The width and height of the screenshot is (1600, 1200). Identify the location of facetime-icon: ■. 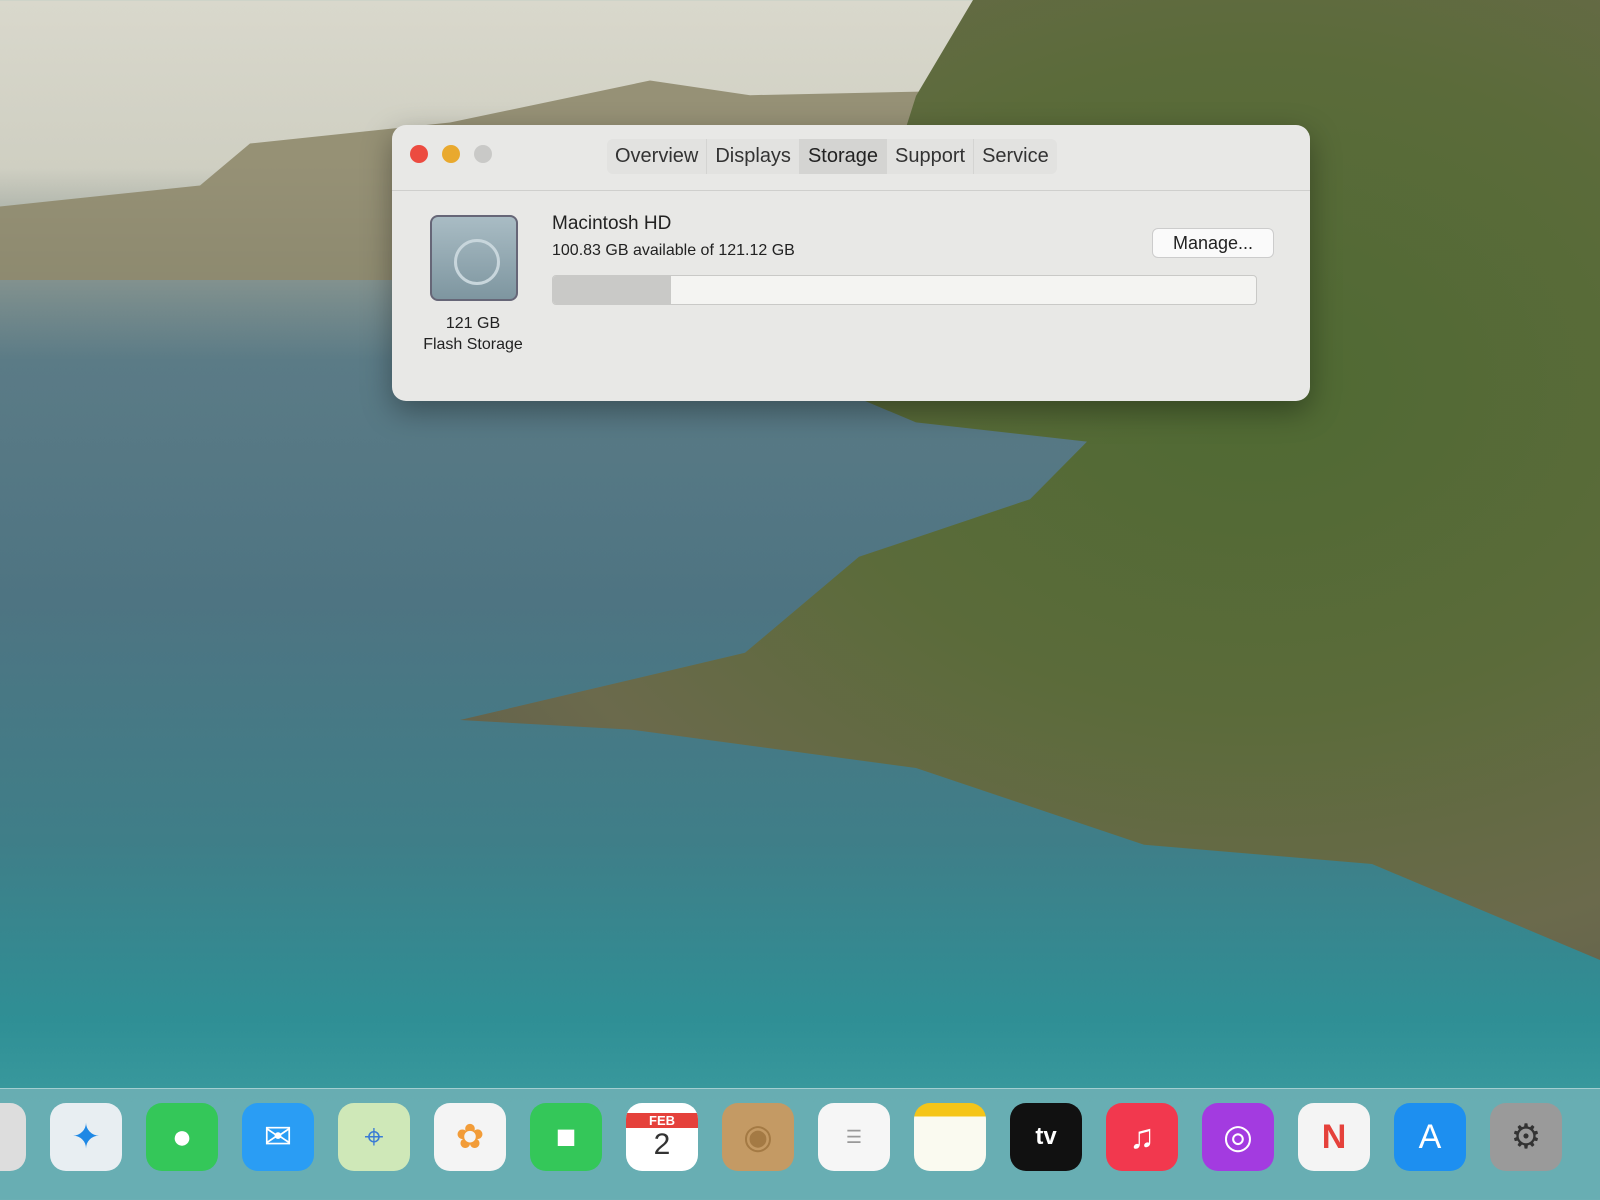
(566, 1137).